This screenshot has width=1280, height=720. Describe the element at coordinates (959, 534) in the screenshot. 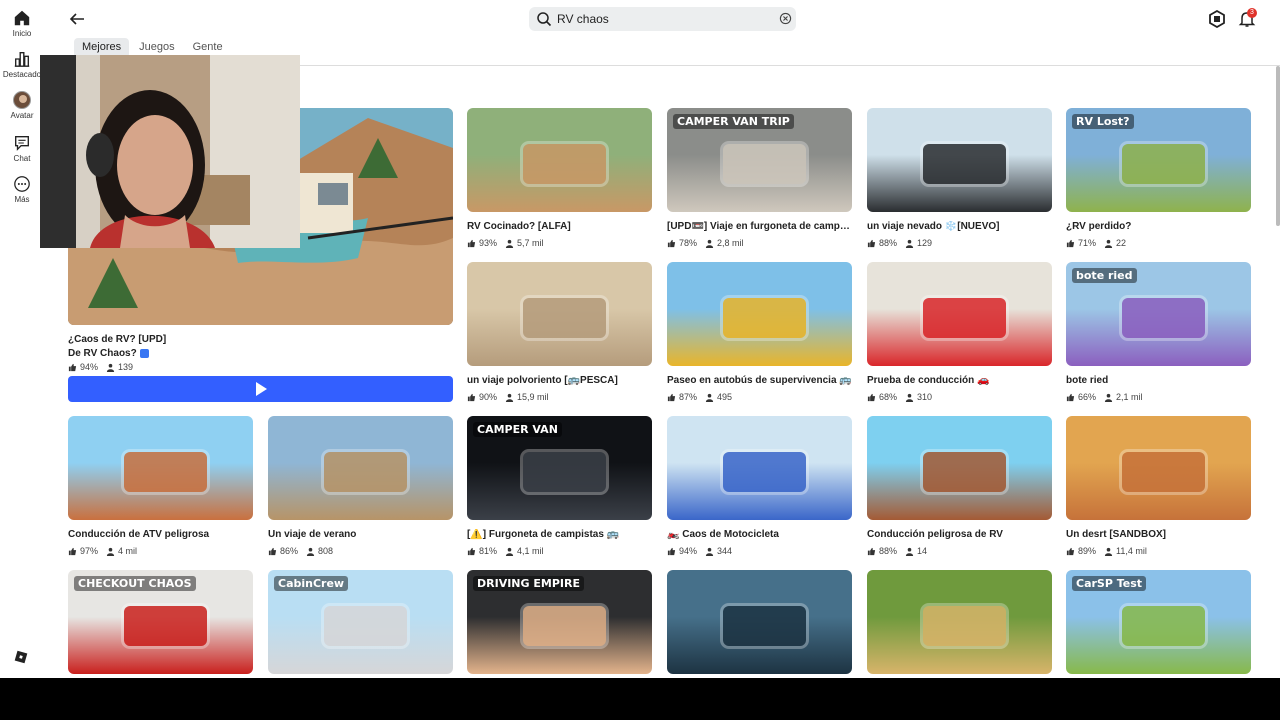

I see `game-title: Conducción peligrosa de RV` at that location.